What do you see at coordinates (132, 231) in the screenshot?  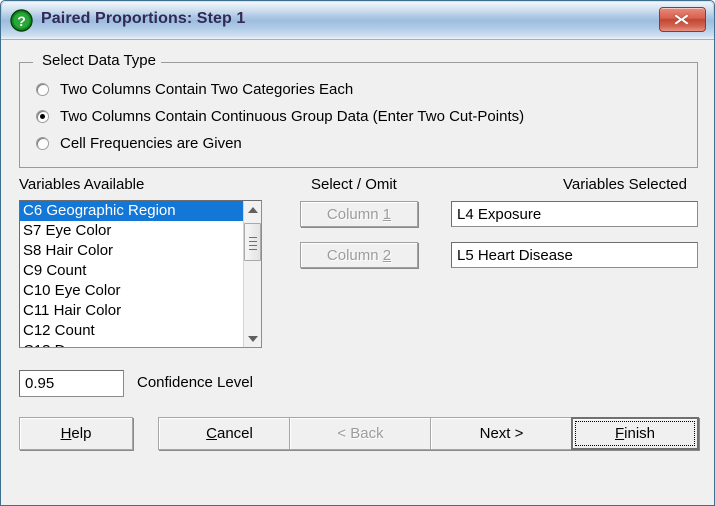 I see `list-item: S7 Eye Color` at bounding box center [132, 231].